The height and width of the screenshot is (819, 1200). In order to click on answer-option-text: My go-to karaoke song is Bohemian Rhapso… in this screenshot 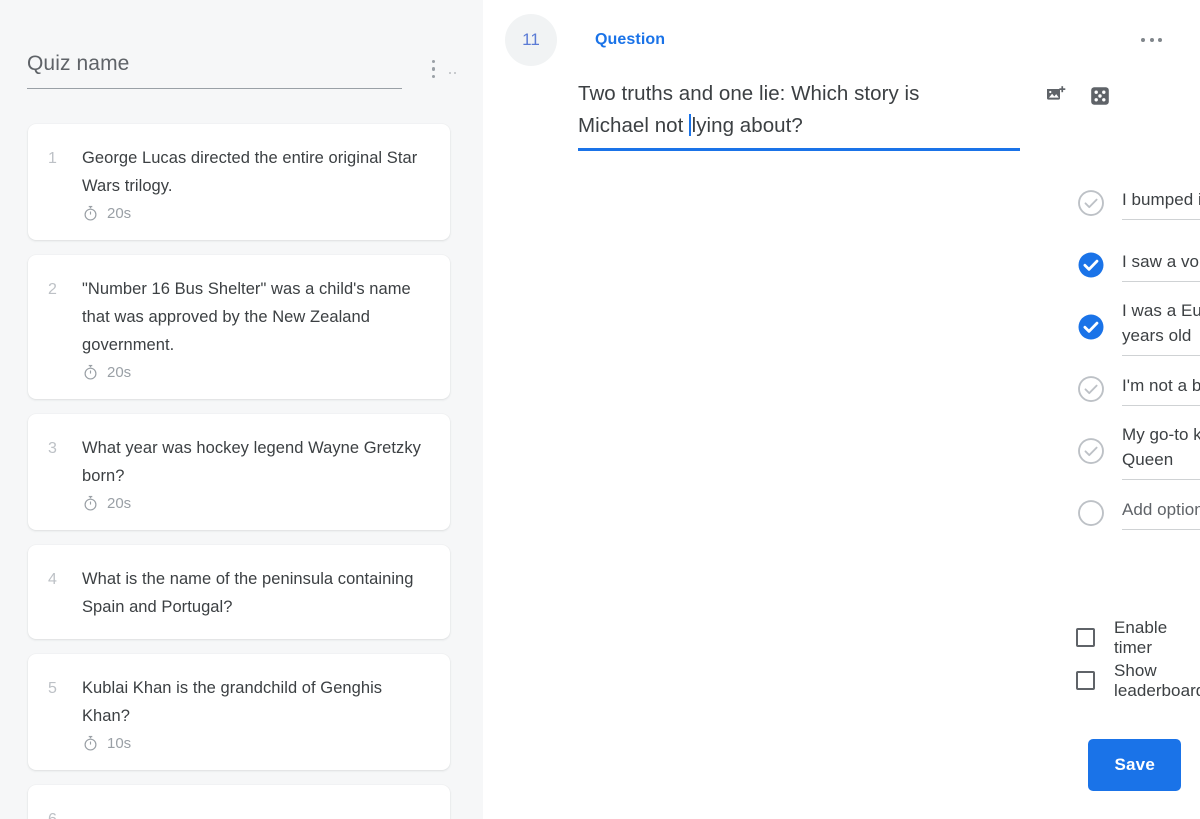, I will do `click(1161, 447)`.